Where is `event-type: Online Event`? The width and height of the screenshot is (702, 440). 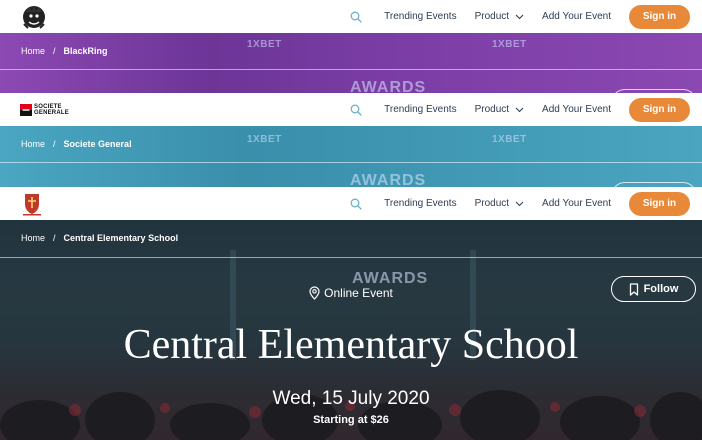
event-type: Online Event is located at coordinates (351, 293).